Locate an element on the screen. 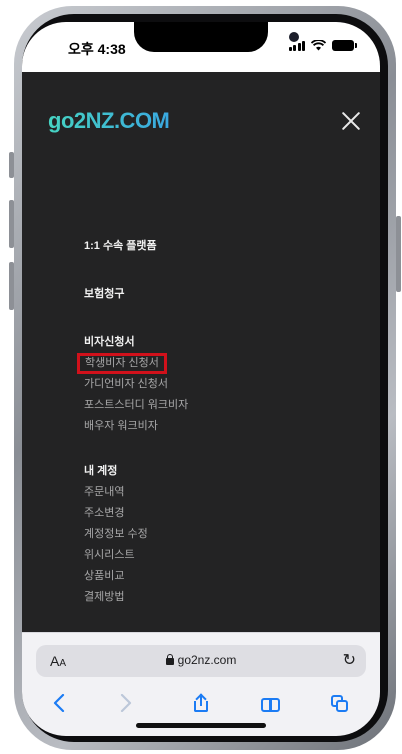 The image size is (402, 754). menu-item-wishlist: 위시리스트 is located at coordinates (214, 555).